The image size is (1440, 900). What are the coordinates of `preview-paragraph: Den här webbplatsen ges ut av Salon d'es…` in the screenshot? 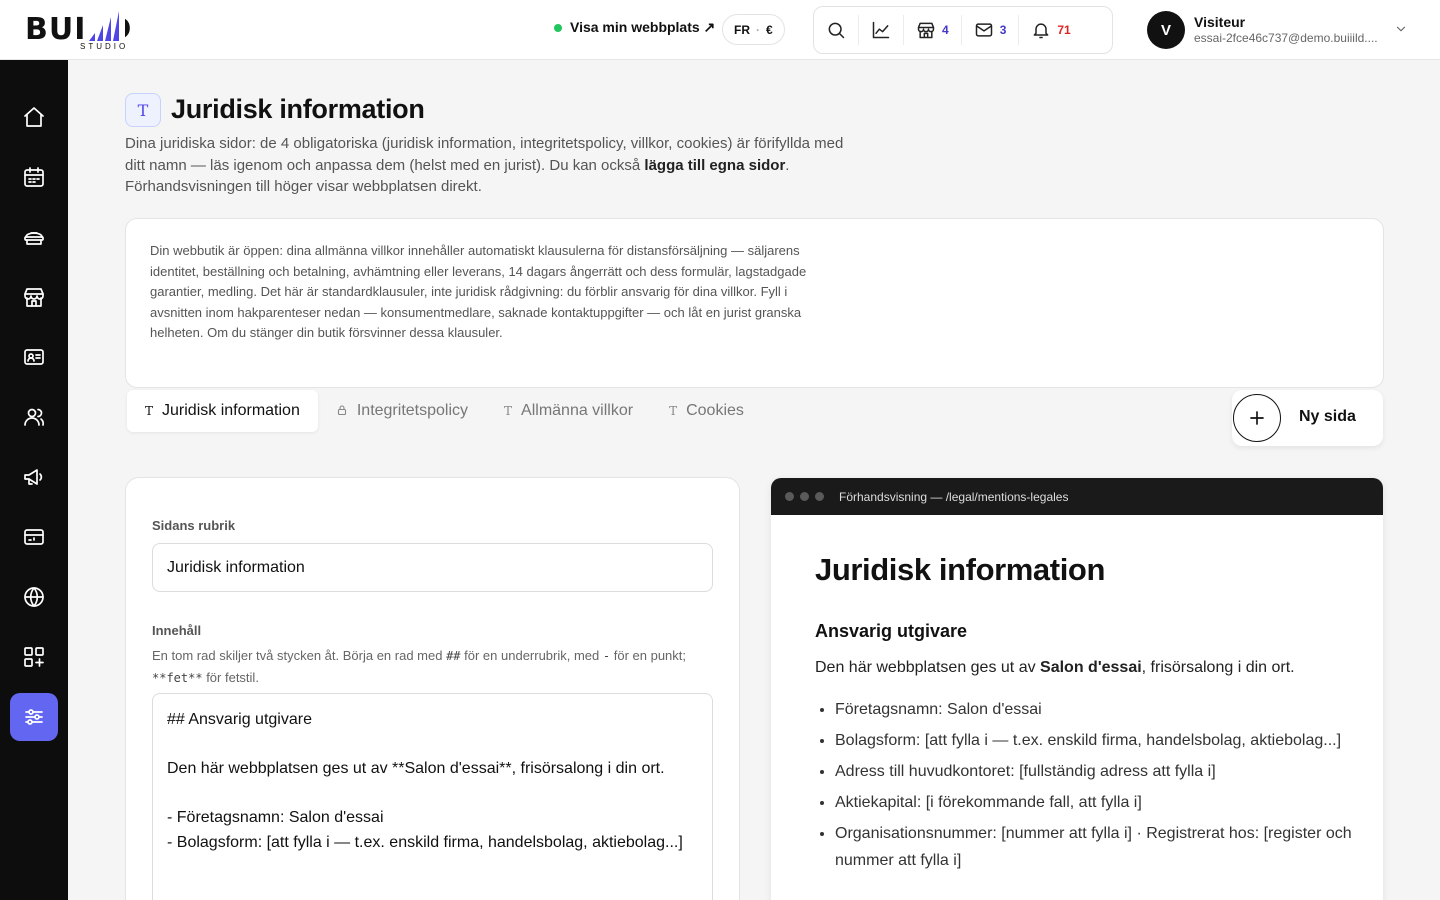 It's located at (1055, 667).